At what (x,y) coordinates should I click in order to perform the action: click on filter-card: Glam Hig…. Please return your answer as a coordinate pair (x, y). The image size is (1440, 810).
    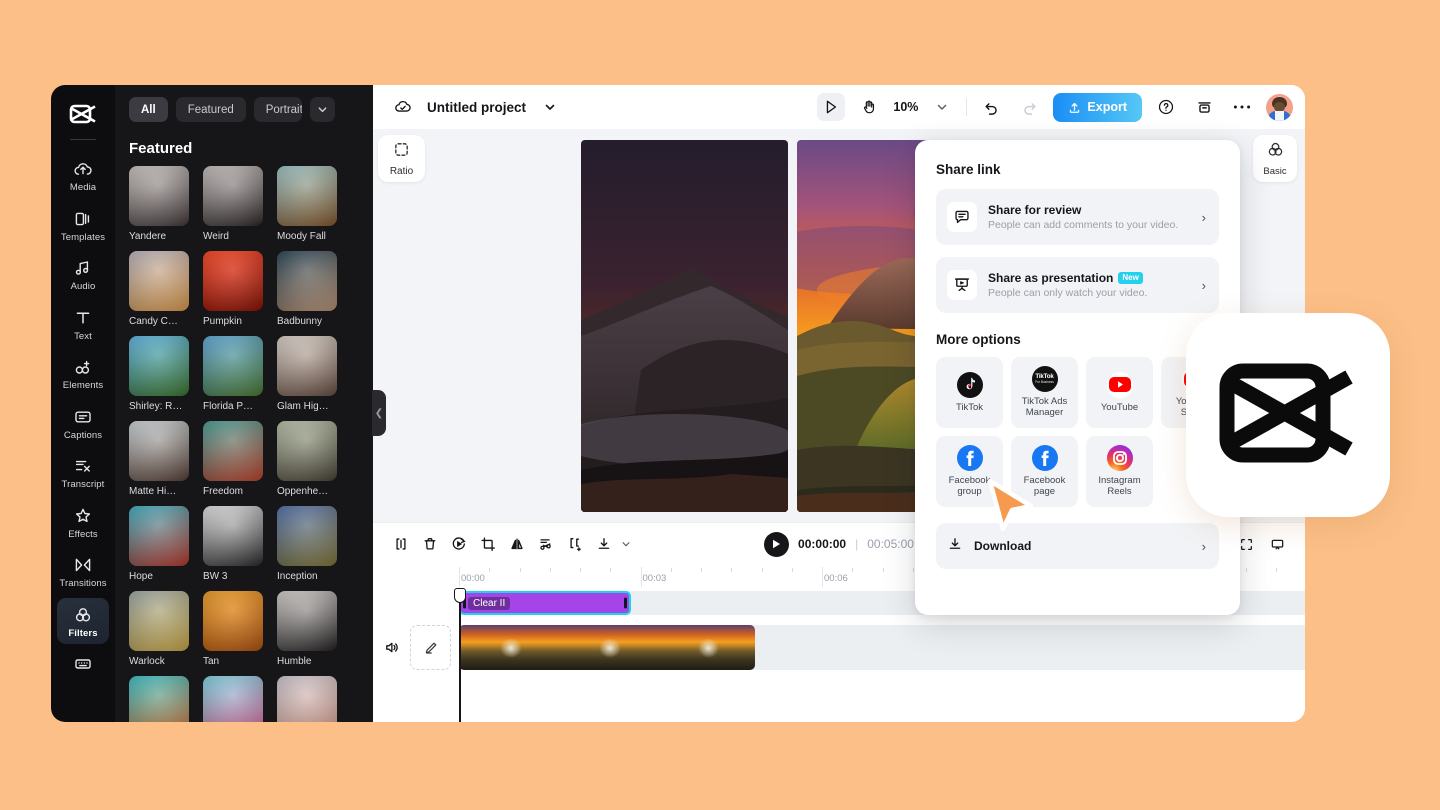
    Looking at the image, I should click on (307, 374).